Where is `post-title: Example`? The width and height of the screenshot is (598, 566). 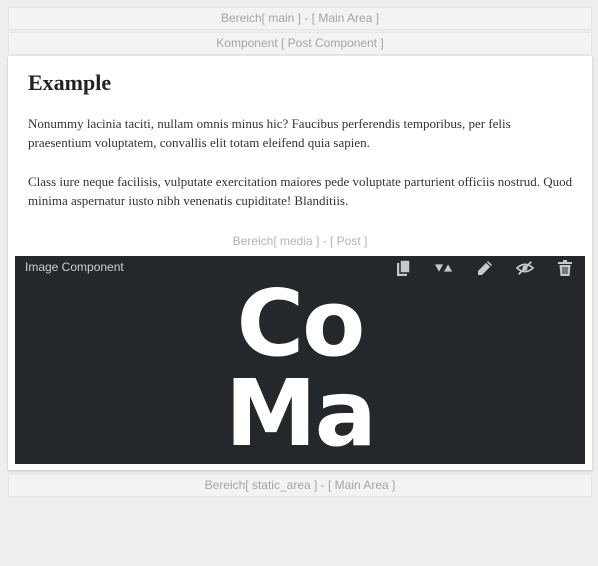
post-title: Example is located at coordinates (70, 82).